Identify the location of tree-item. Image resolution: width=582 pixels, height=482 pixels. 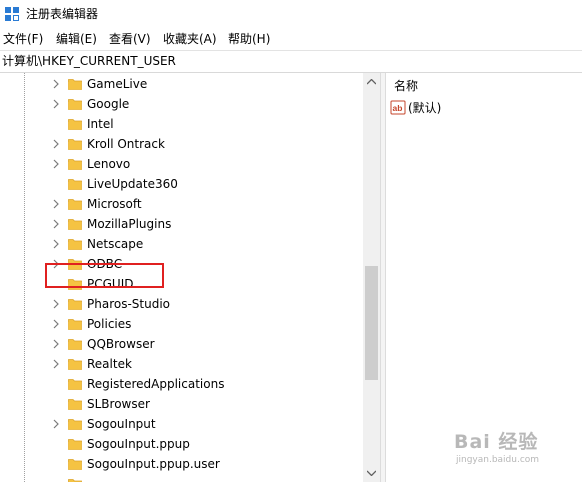
(181, 478).